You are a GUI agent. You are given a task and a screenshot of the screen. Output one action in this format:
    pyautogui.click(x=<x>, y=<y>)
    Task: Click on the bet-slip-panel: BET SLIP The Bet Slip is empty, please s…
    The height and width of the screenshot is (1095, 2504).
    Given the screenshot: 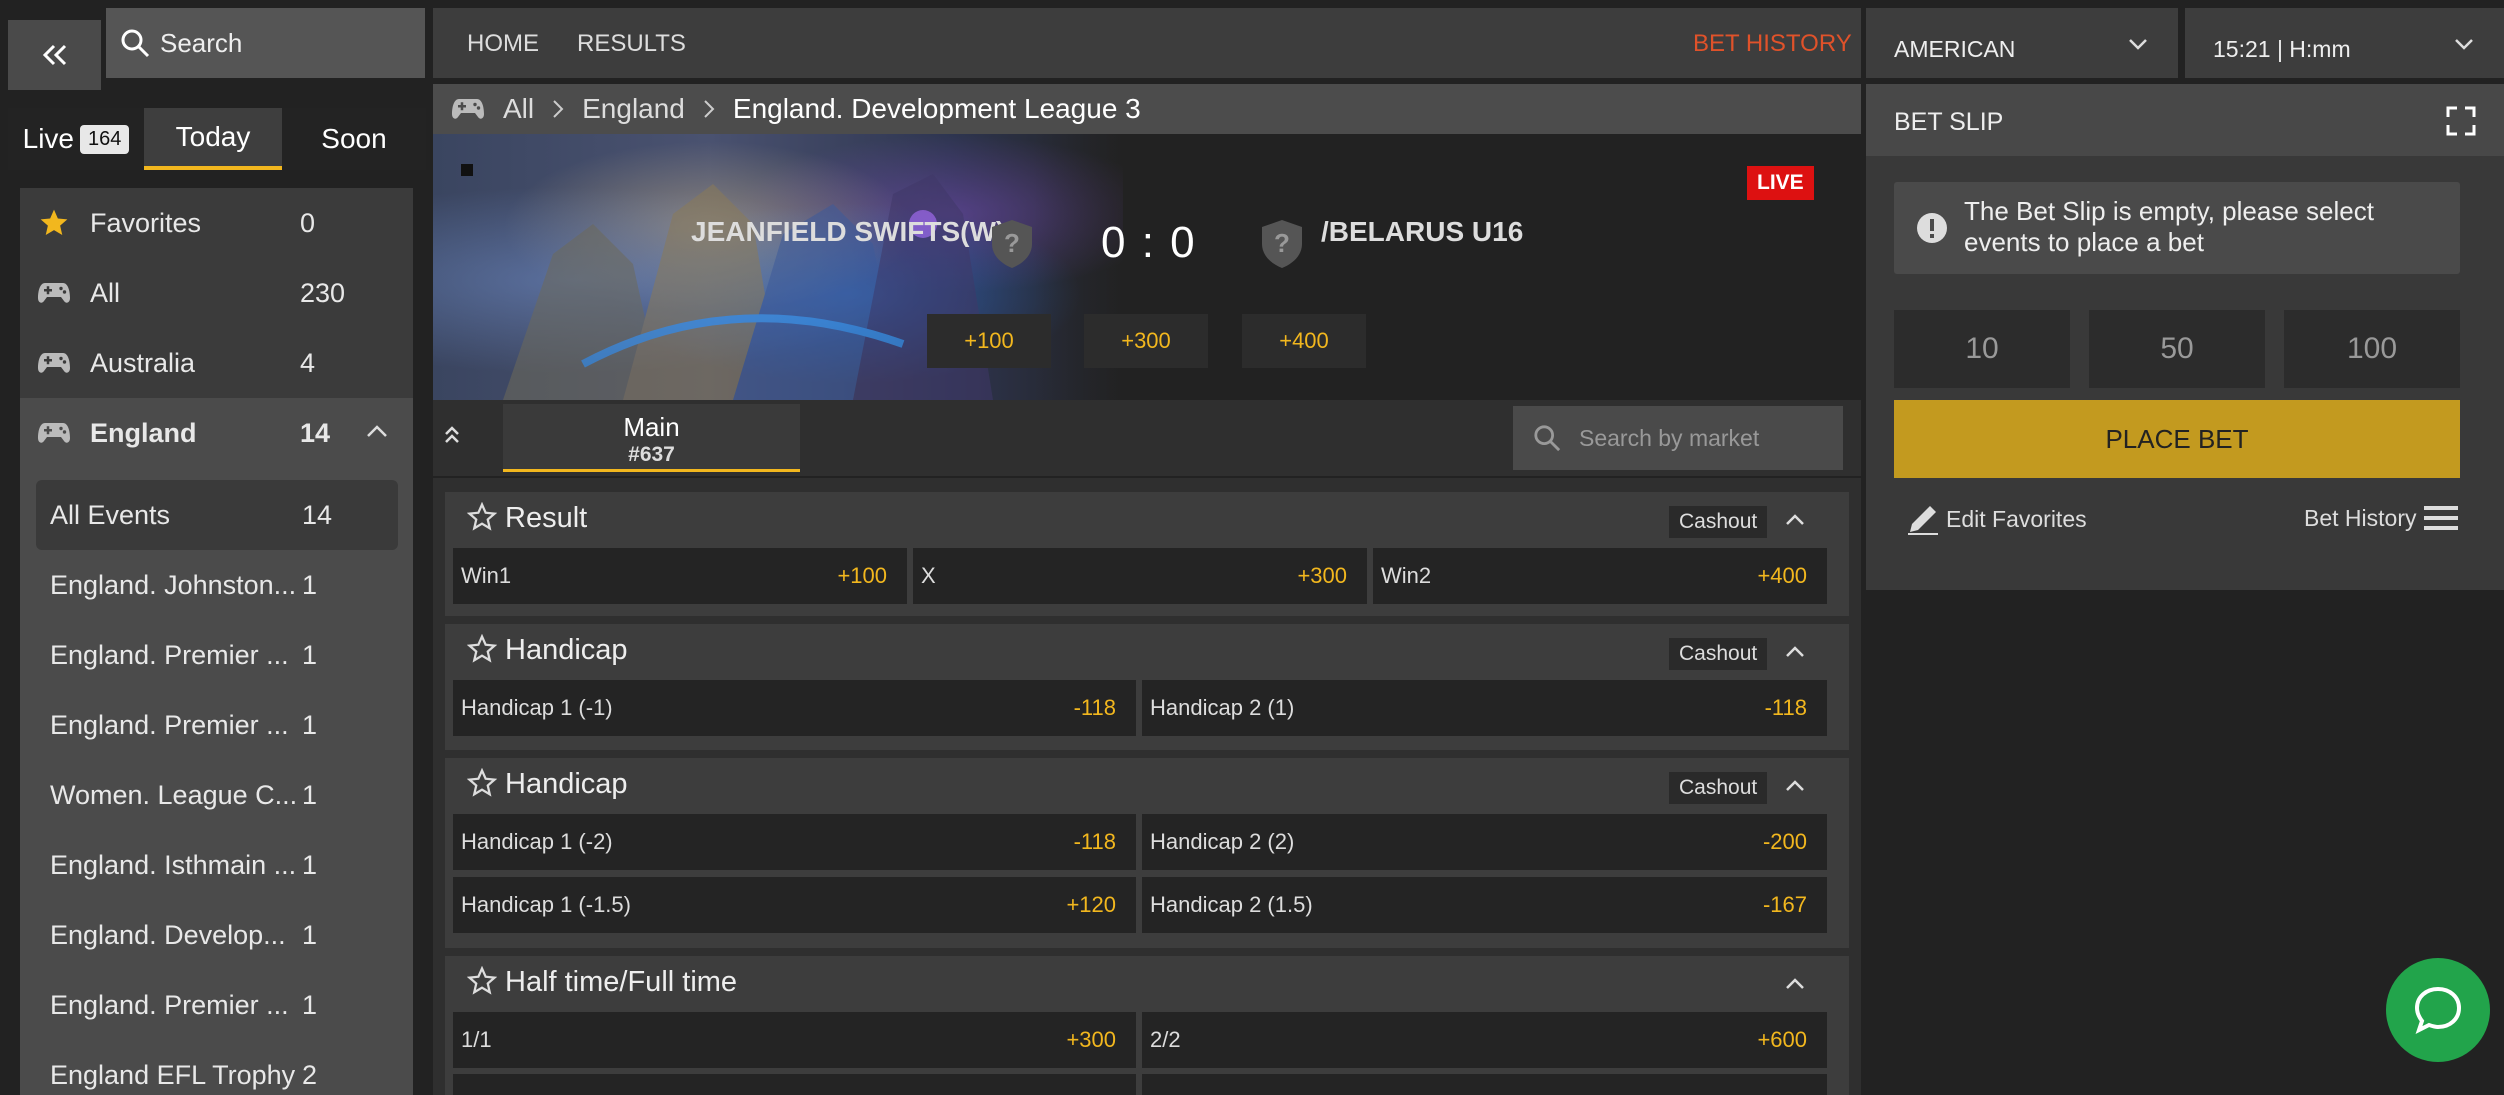 What is the action you would take?
    pyautogui.click(x=2185, y=337)
    